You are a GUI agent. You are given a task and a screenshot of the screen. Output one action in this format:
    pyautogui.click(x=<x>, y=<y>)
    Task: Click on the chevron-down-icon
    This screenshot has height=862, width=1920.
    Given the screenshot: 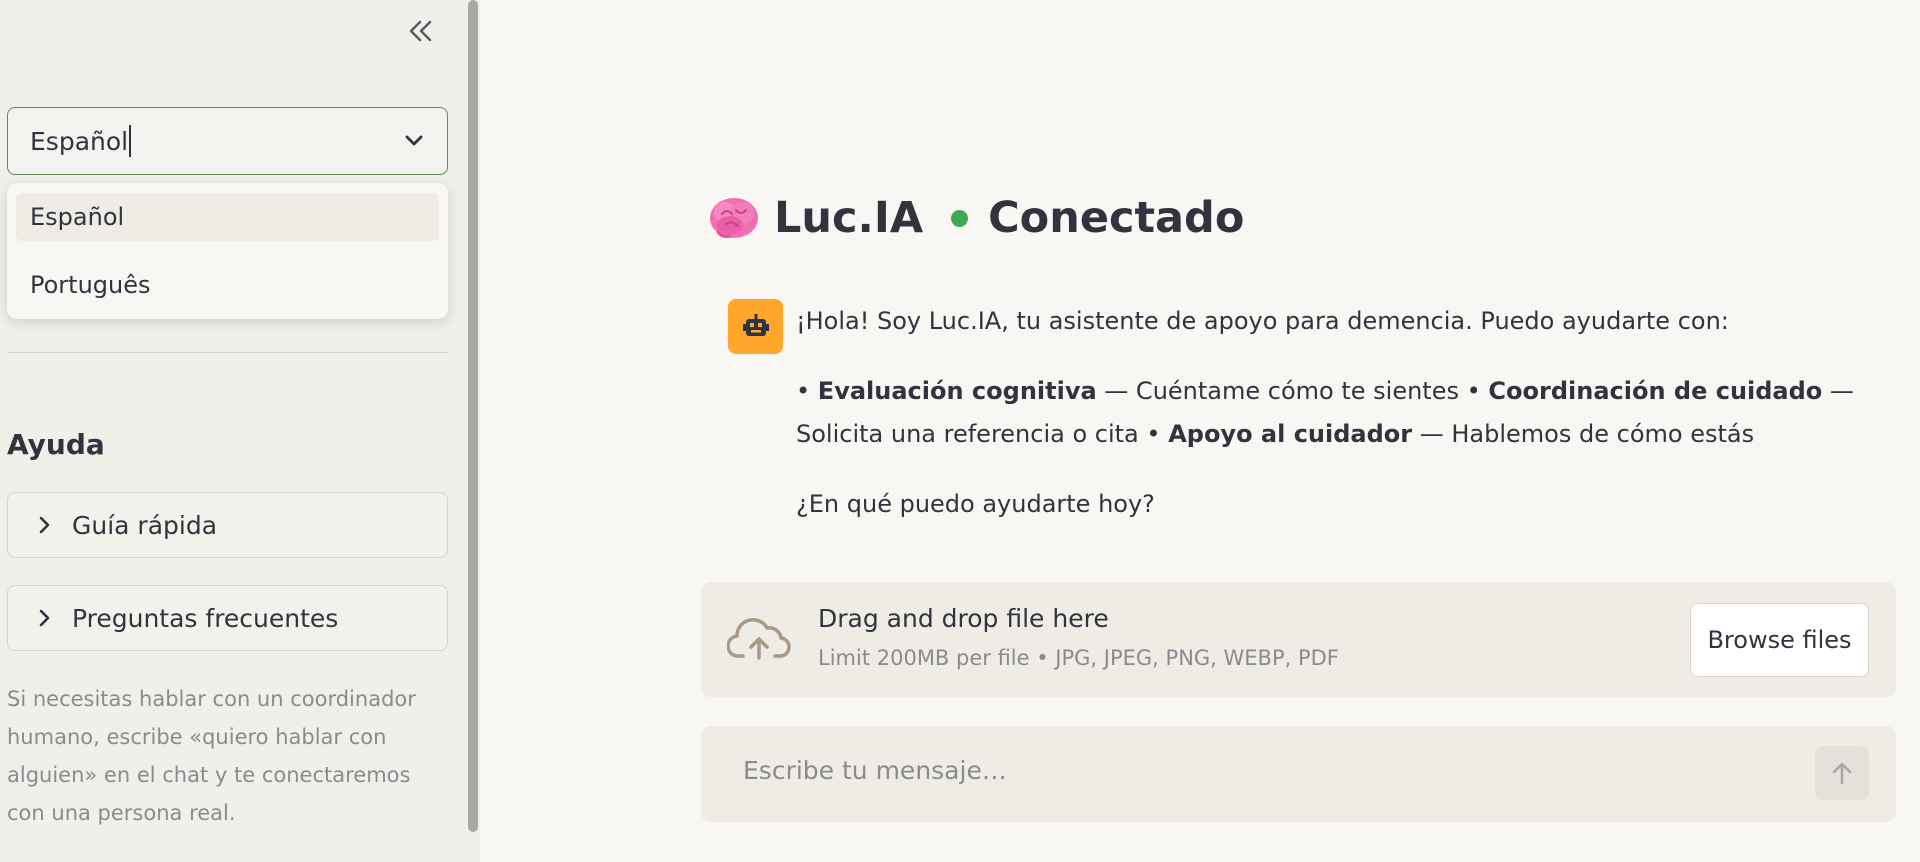 What is the action you would take?
    pyautogui.click(x=414, y=140)
    